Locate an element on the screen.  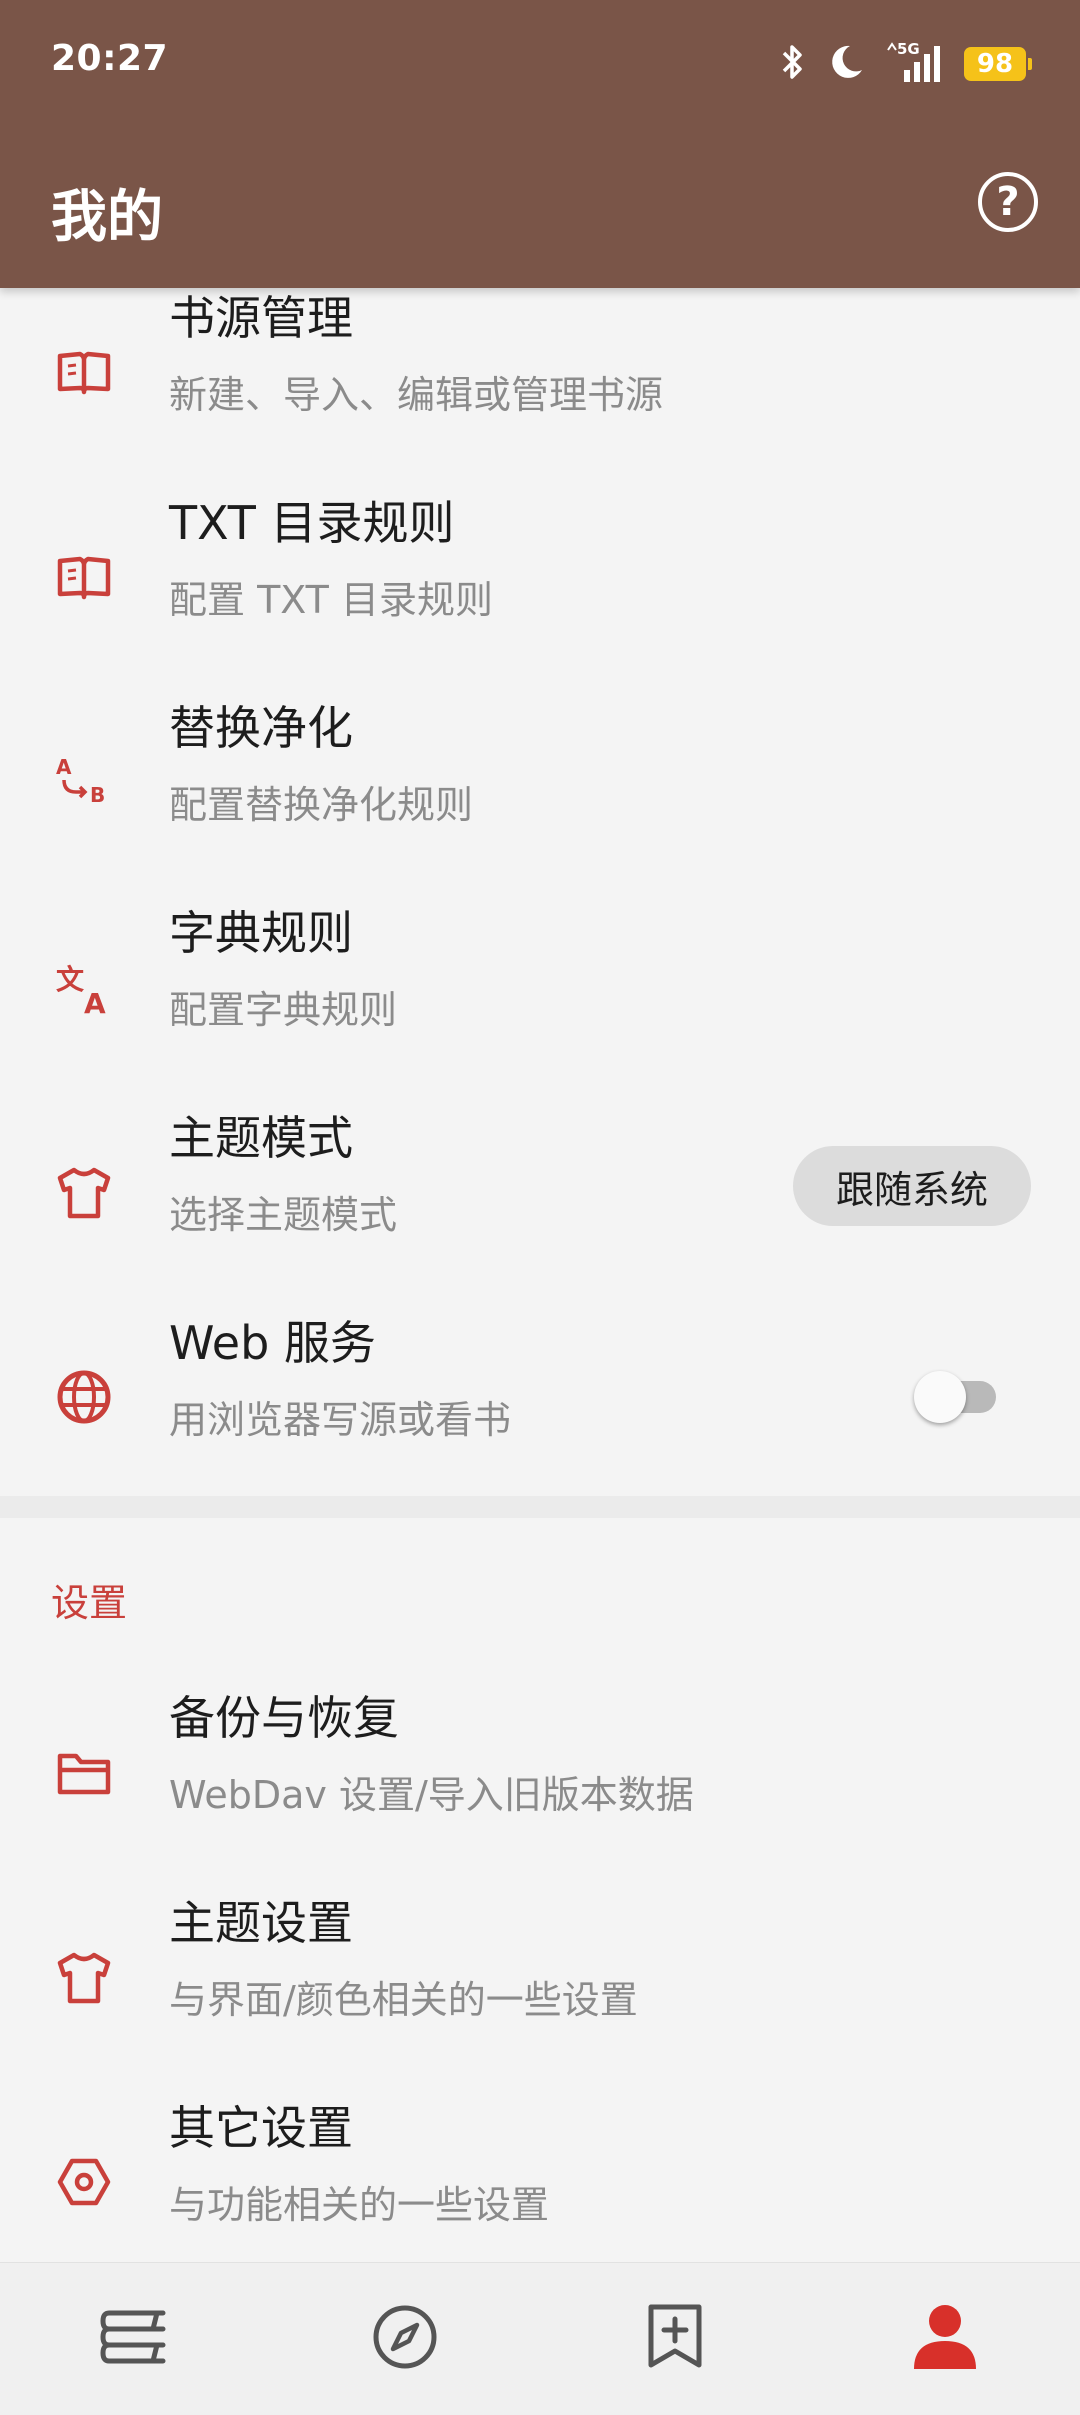
nav-bookmarks is located at coordinates (675, 2339).